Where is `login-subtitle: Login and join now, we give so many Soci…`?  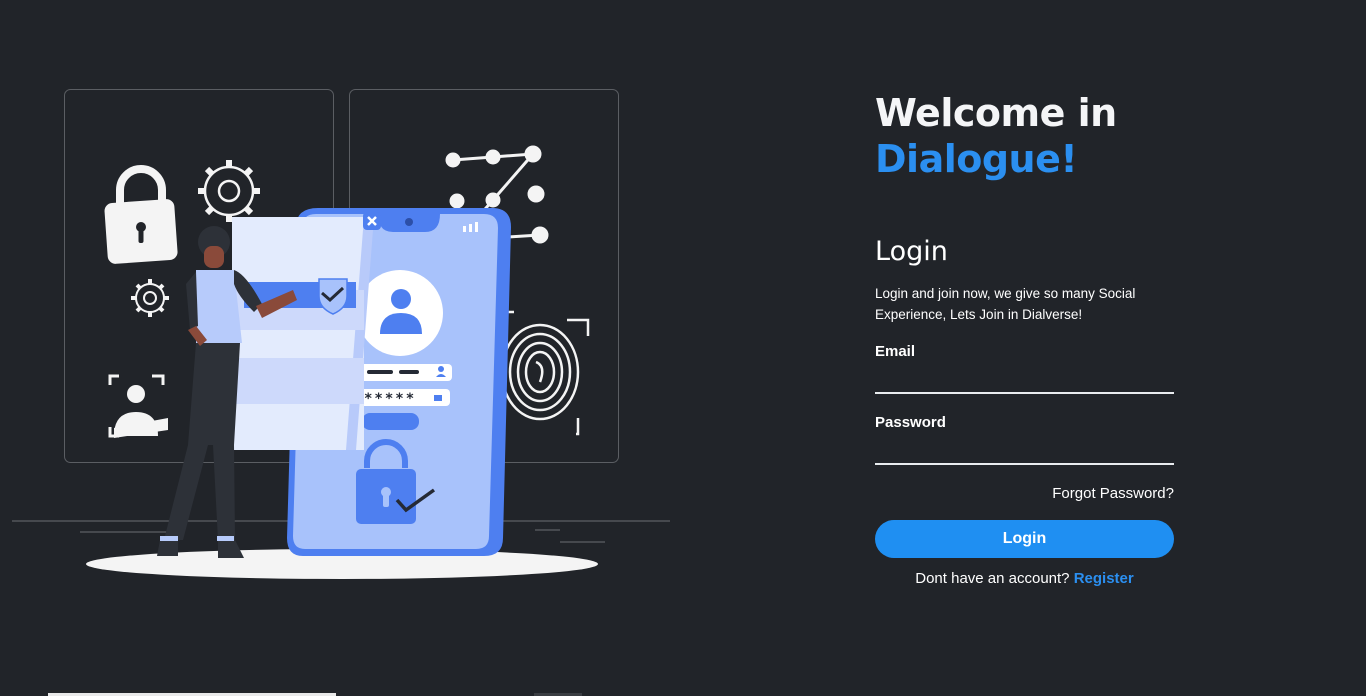 login-subtitle: Login and join now, we give so many Soci… is located at coordinates (1005, 304).